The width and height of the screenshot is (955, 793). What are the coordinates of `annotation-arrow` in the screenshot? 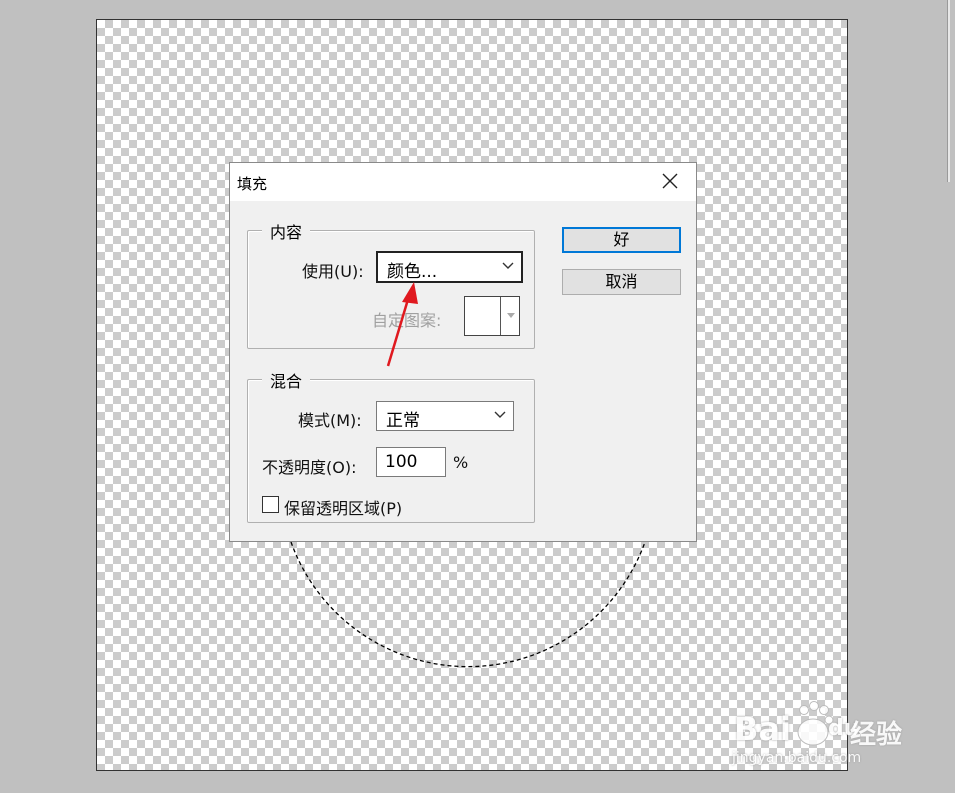 It's located at (402, 324).